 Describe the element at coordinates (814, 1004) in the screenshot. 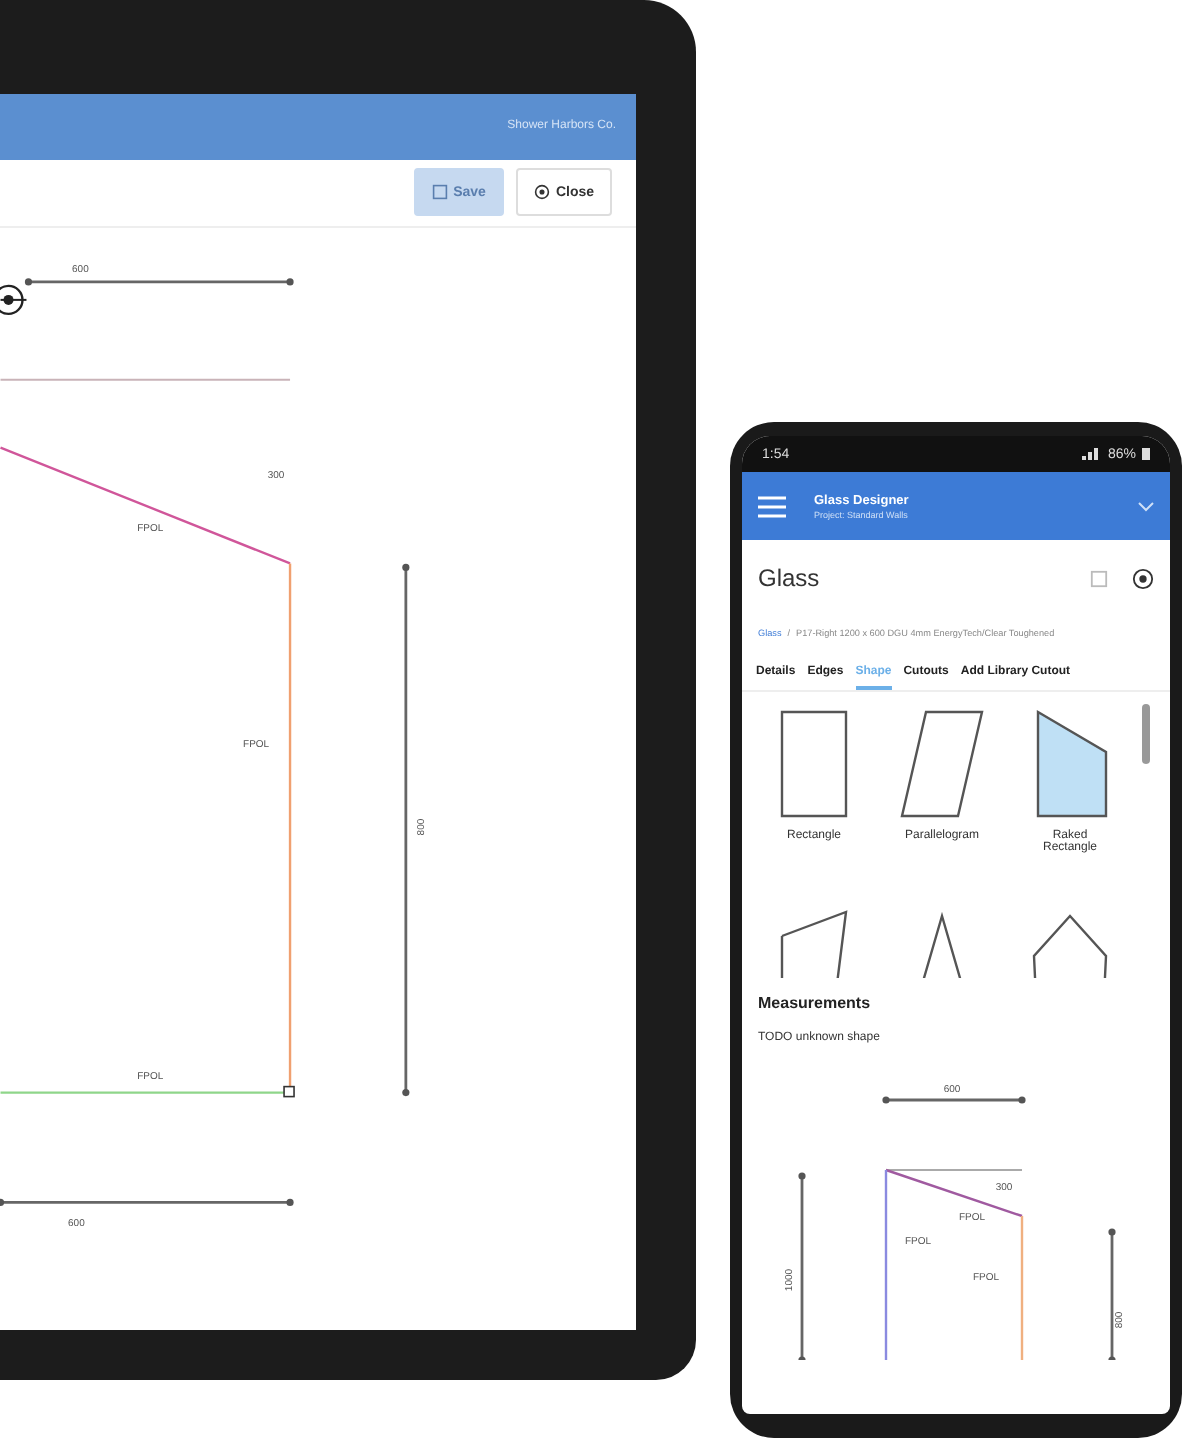

I see `section-heading: Measurements` at that location.